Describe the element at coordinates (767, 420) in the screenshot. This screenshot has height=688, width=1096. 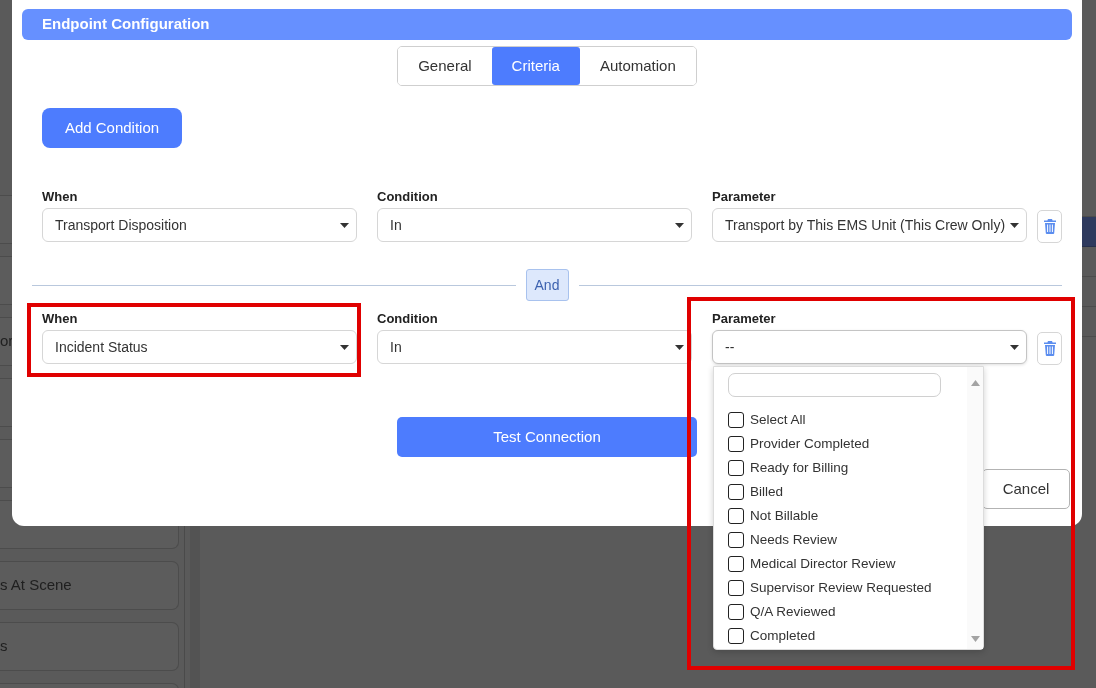
I see `status-option: Select All` at that location.